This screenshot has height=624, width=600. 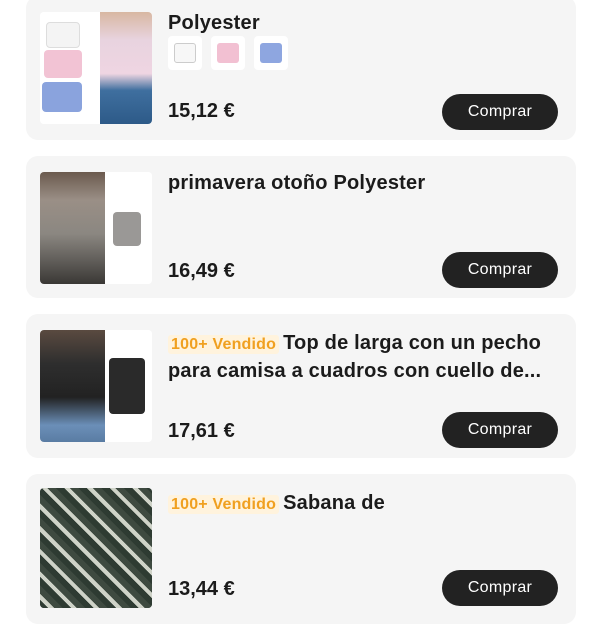 What do you see at coordinates (185, 53) in the screenshot?
I see `swatch-white-shirt` at bounding box center [185, 53].